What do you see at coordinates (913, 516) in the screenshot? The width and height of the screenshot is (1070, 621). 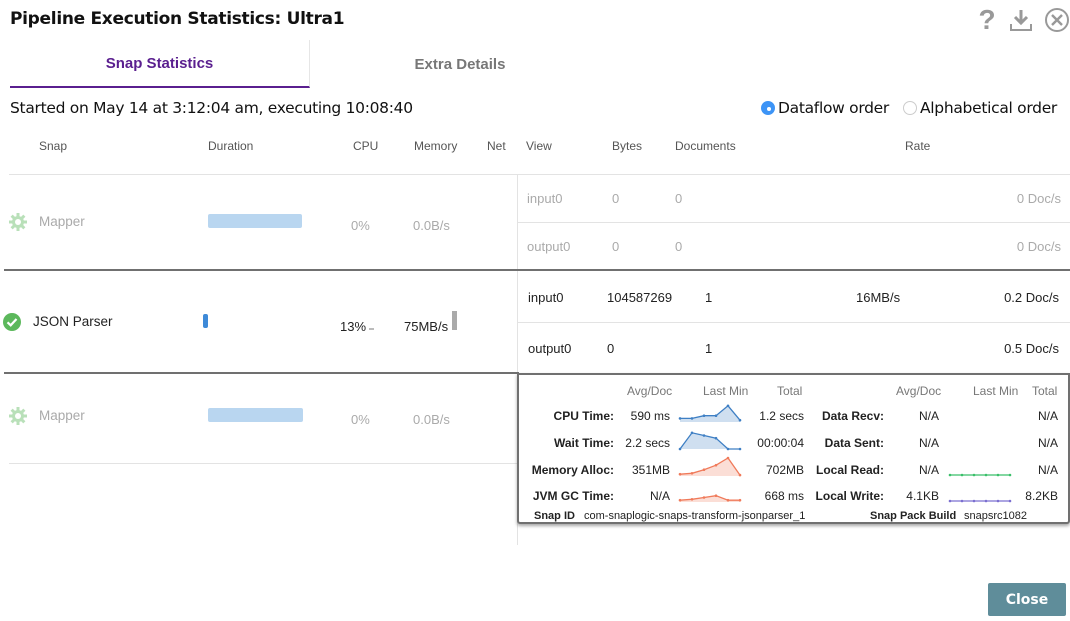 I see `snap-pack-label: Snap Pack Build` at bounding box center [913, 516].